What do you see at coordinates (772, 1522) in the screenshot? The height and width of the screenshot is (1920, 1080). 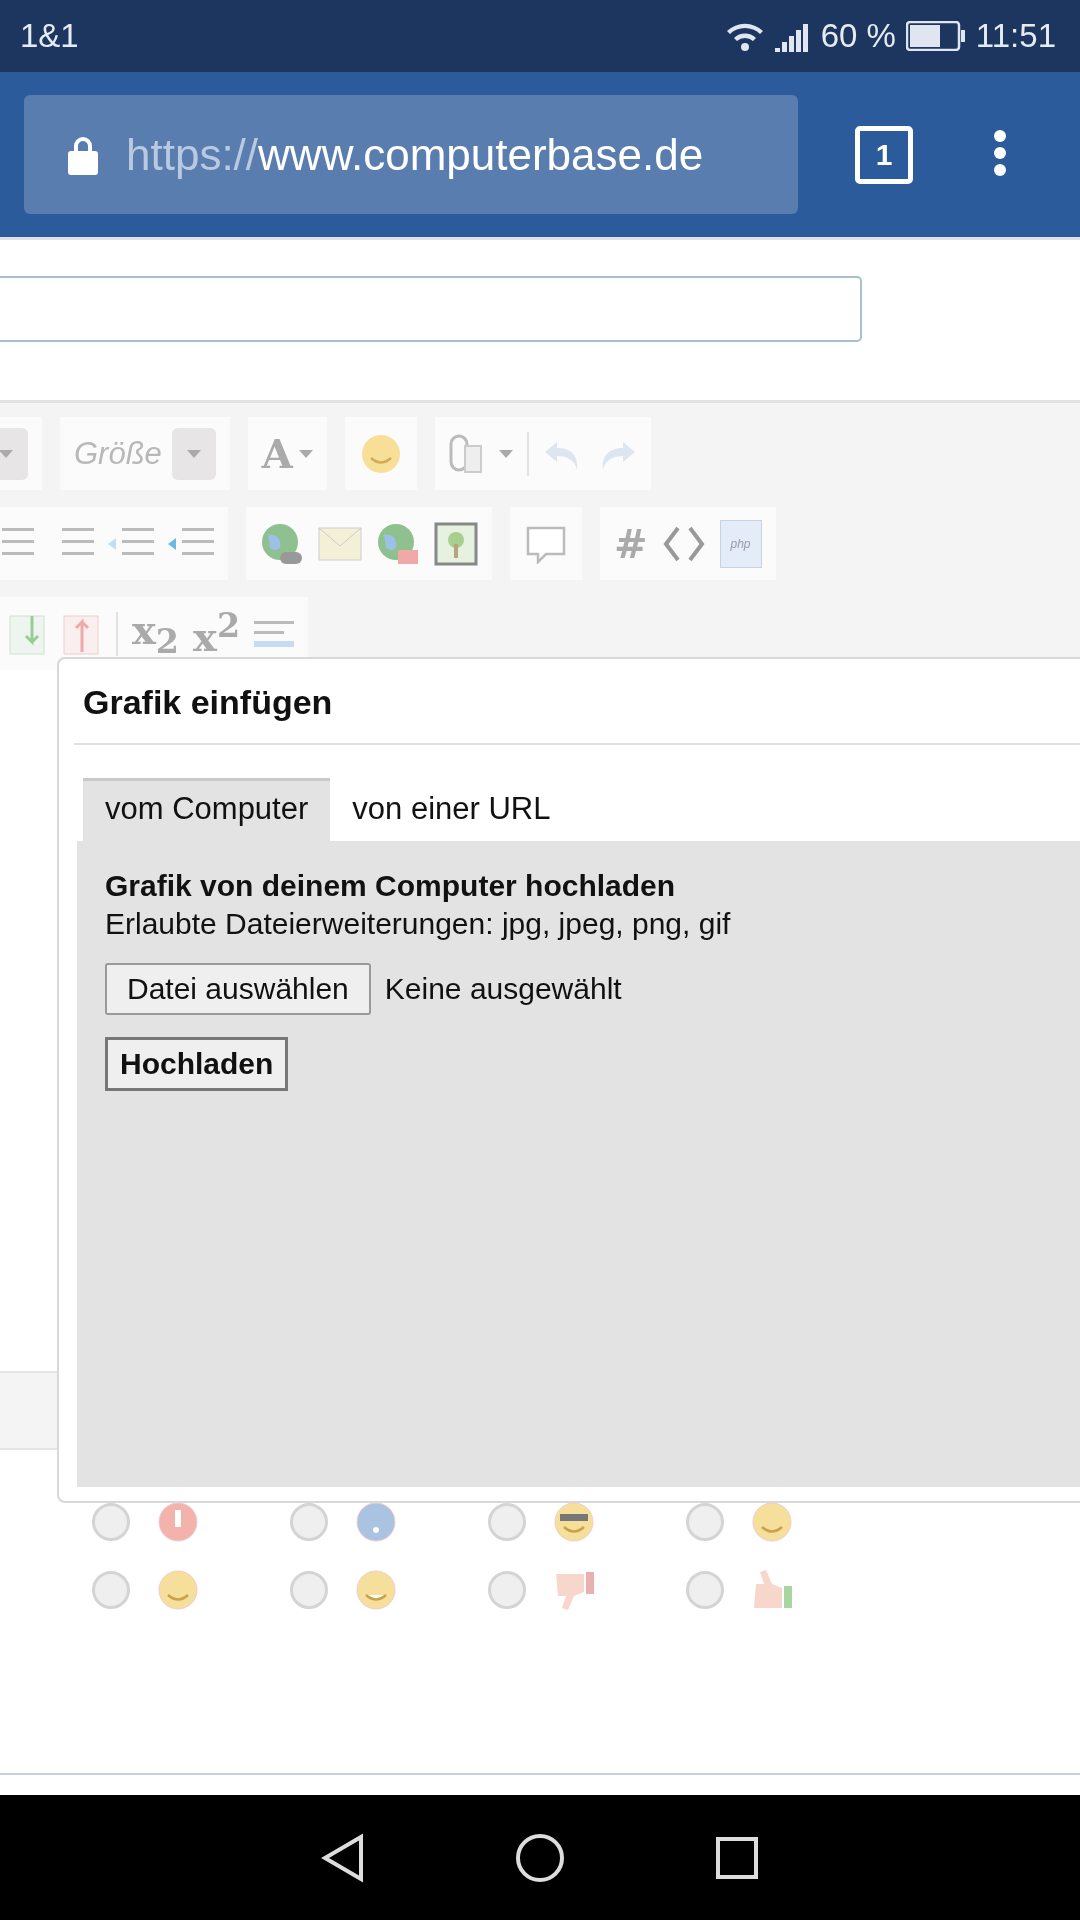 I see `smiley-icon` at bounding box center [772, 1522].